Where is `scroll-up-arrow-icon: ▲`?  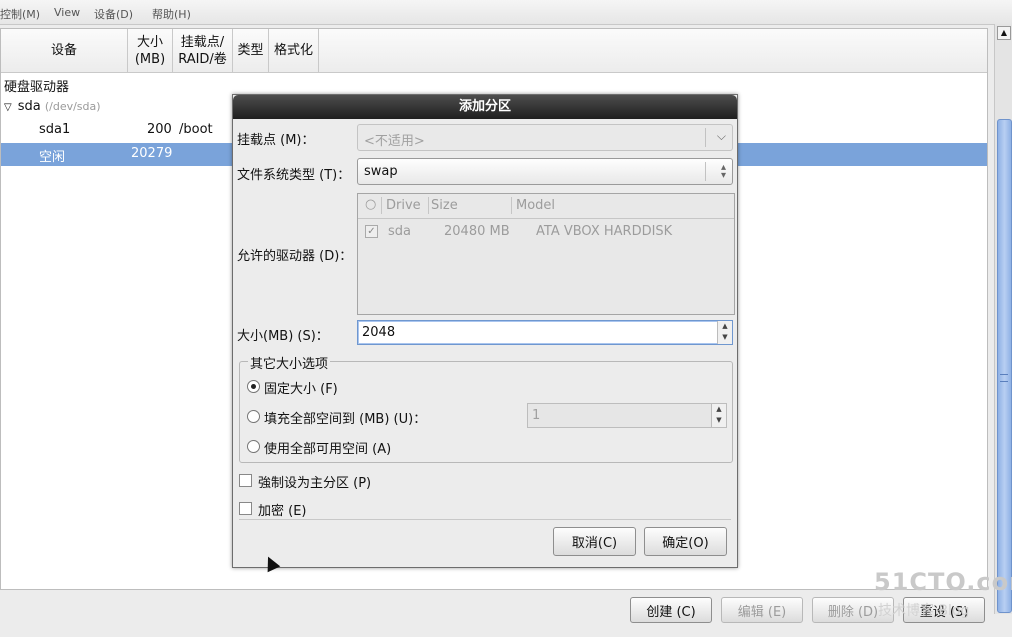 scroll-up-arrow-icon: ▲ is located at coordinates (1004, 33).